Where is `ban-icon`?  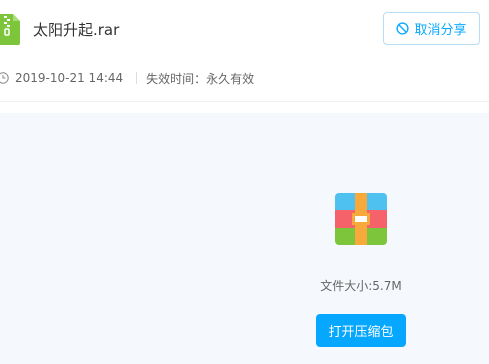
ban-icon is located at coordinates (403, 28).